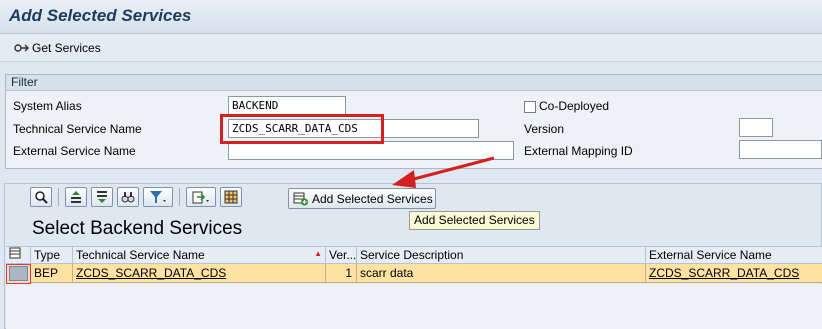 This screenshot has width=822, height=329. I want to click on column-header-technical-service-name: Technical Service Name ▲, so click(199, 255).